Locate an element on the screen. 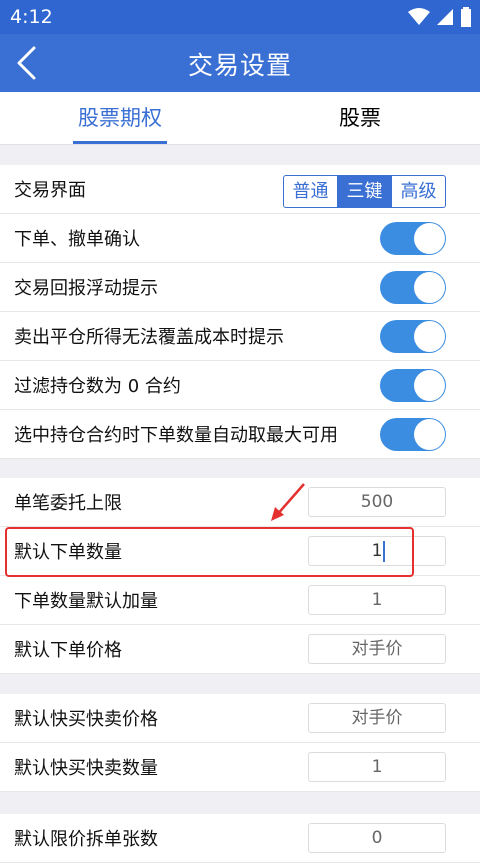  order-limit-label: 单笔委托上限 is located at coordinates (68, 503).